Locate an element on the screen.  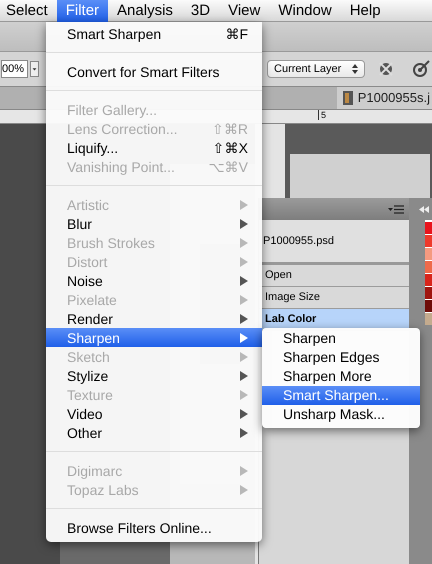
menu-bar-item: View is located at coordinates (244, 11).